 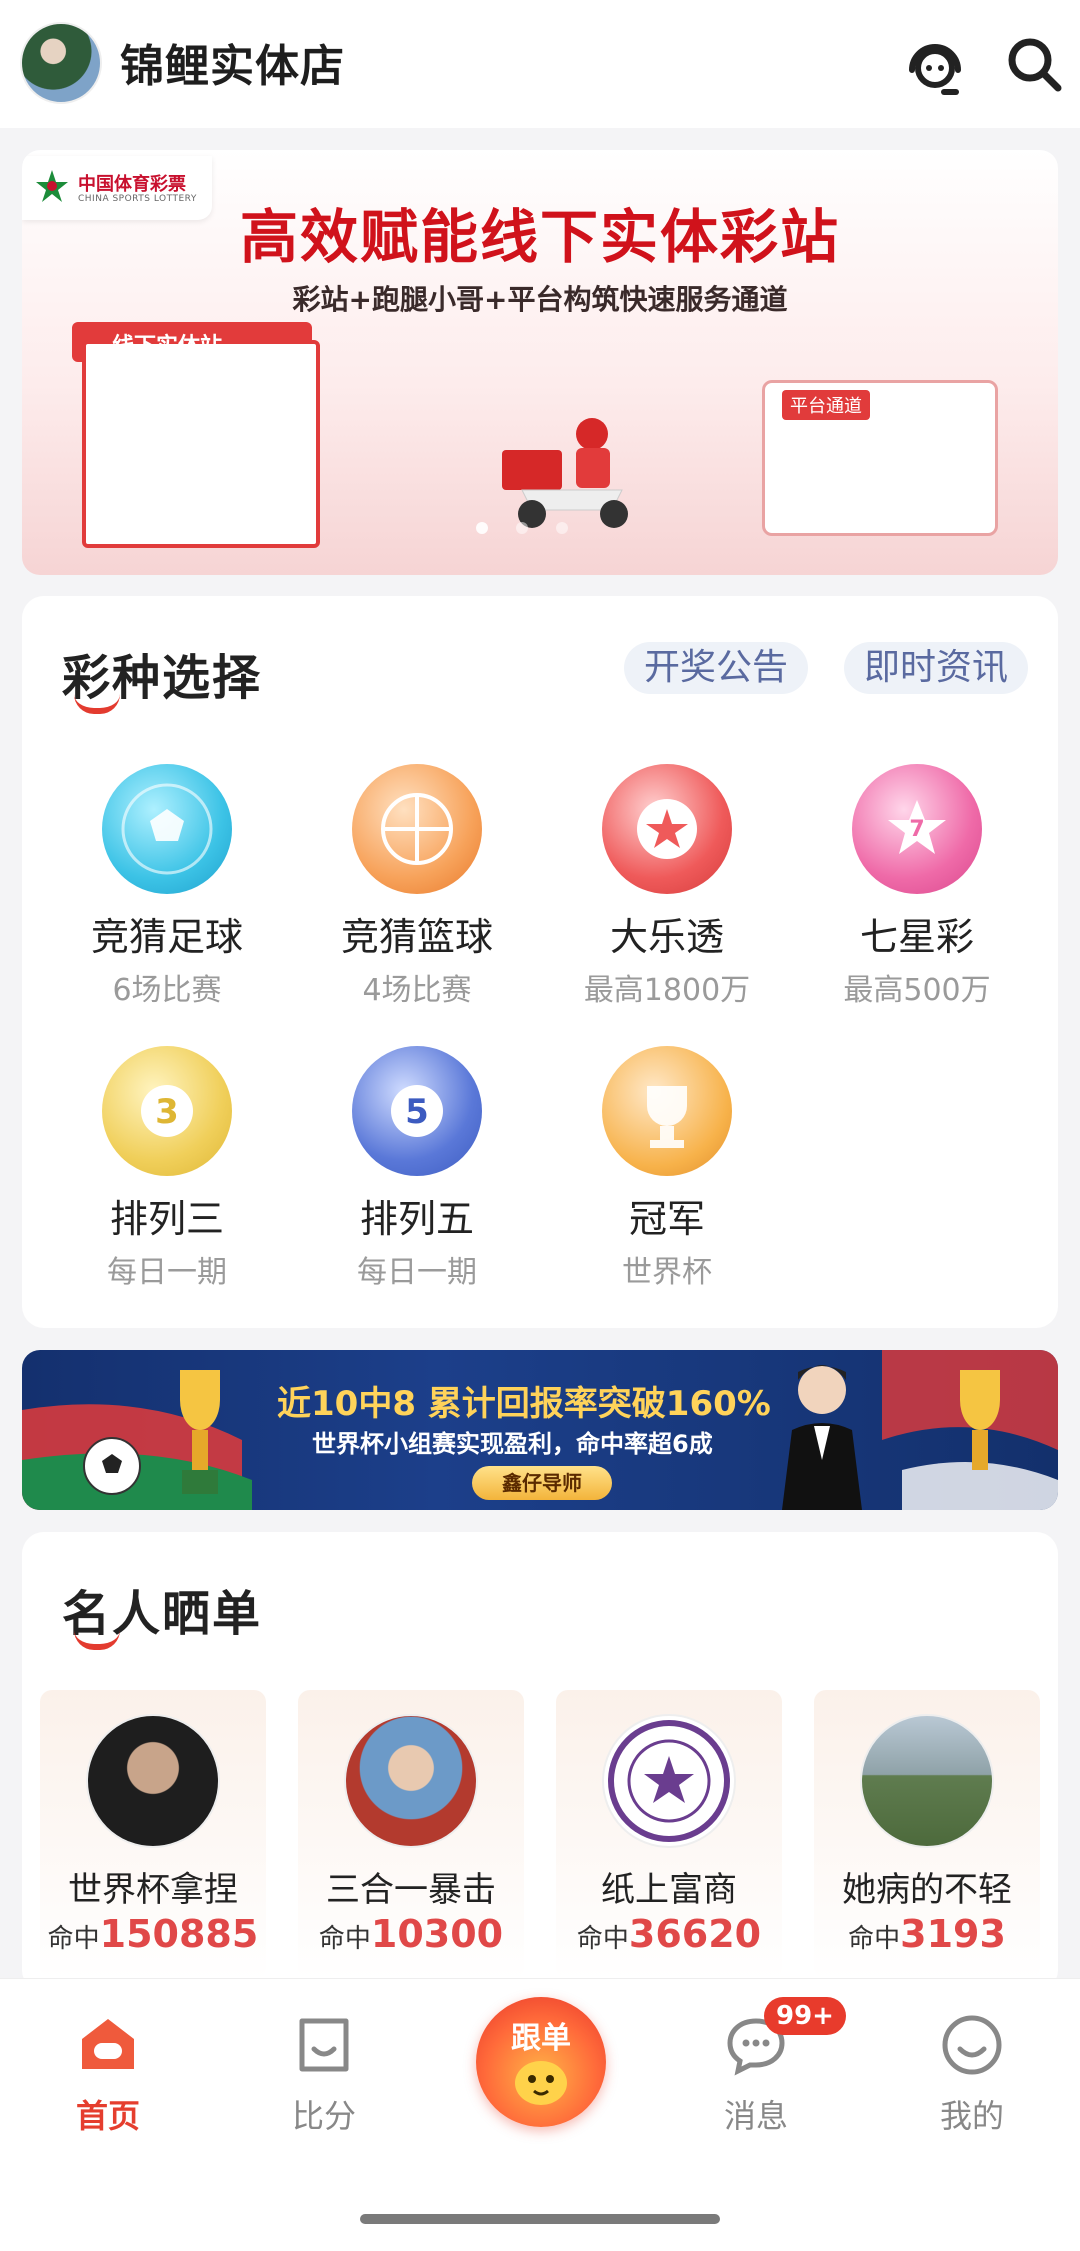 I want to click on celebrity-card: 世界杯拿捏 命中150885, so click(x=153, y=1835).